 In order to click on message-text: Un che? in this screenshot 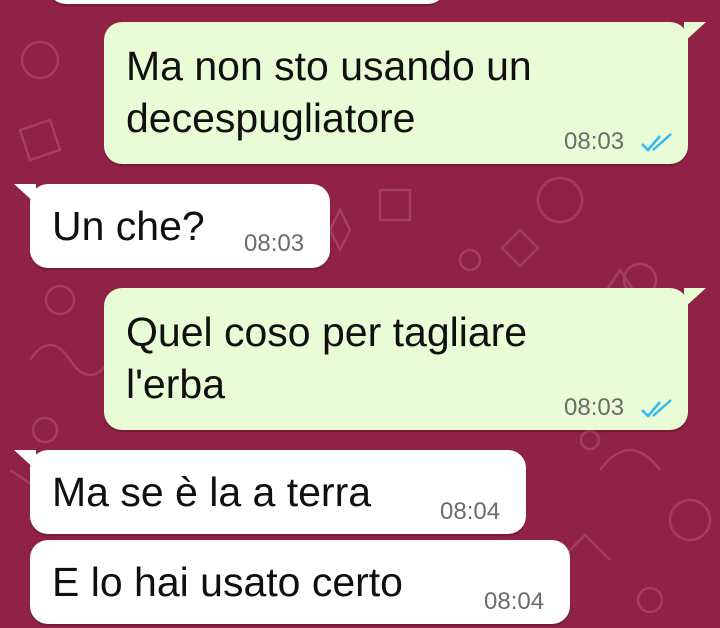, I will do `click(128, 226)`.